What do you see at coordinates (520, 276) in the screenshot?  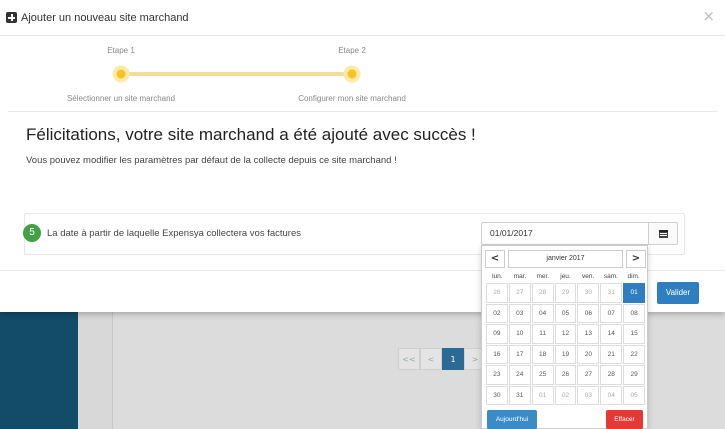 I see `weekday-label: mar.` at bounding box center [520, 276].